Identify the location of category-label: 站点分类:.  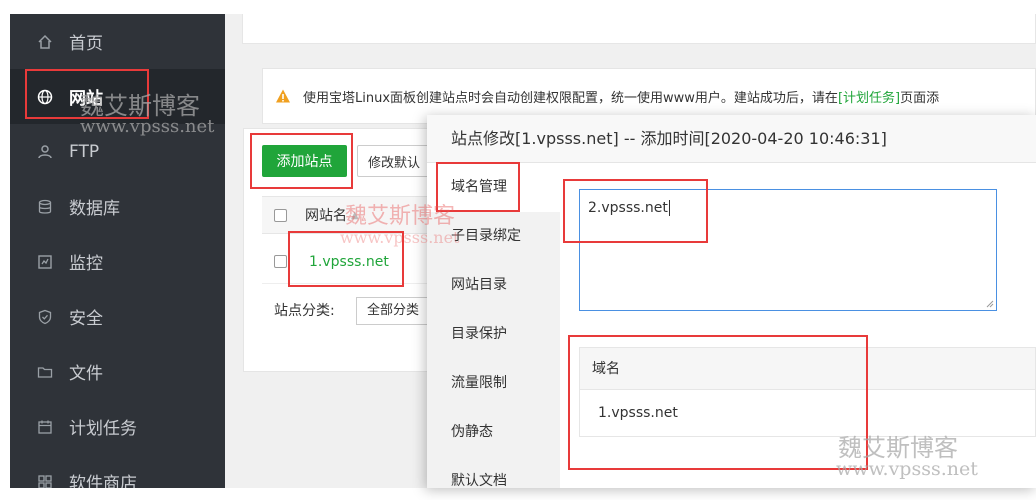
(304, 311).